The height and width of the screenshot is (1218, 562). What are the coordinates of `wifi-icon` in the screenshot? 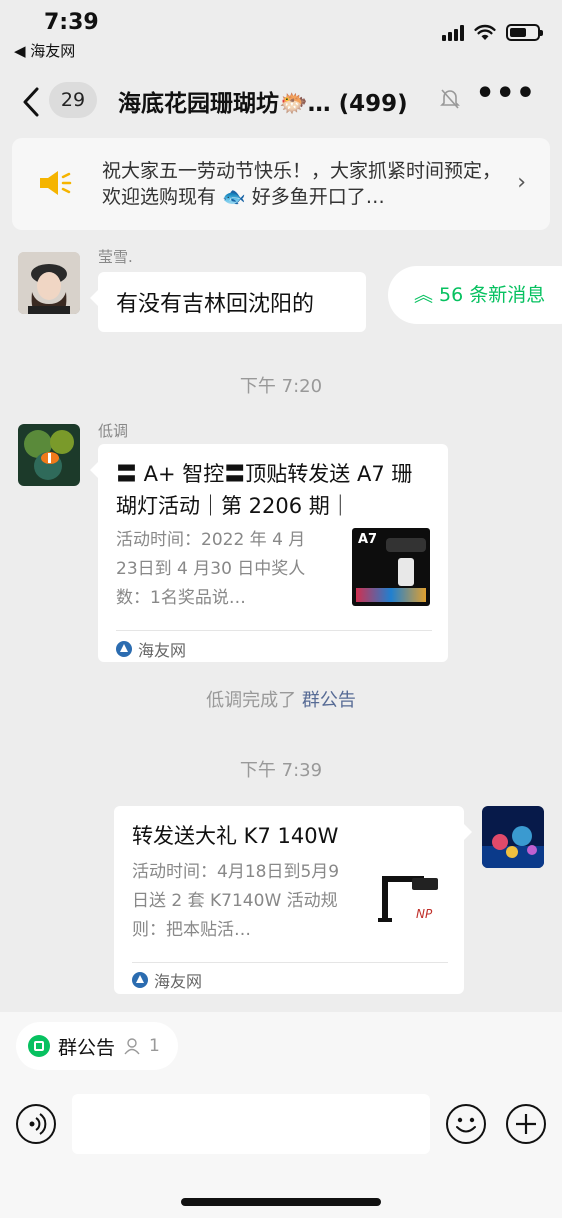 It's located at (485, 32).